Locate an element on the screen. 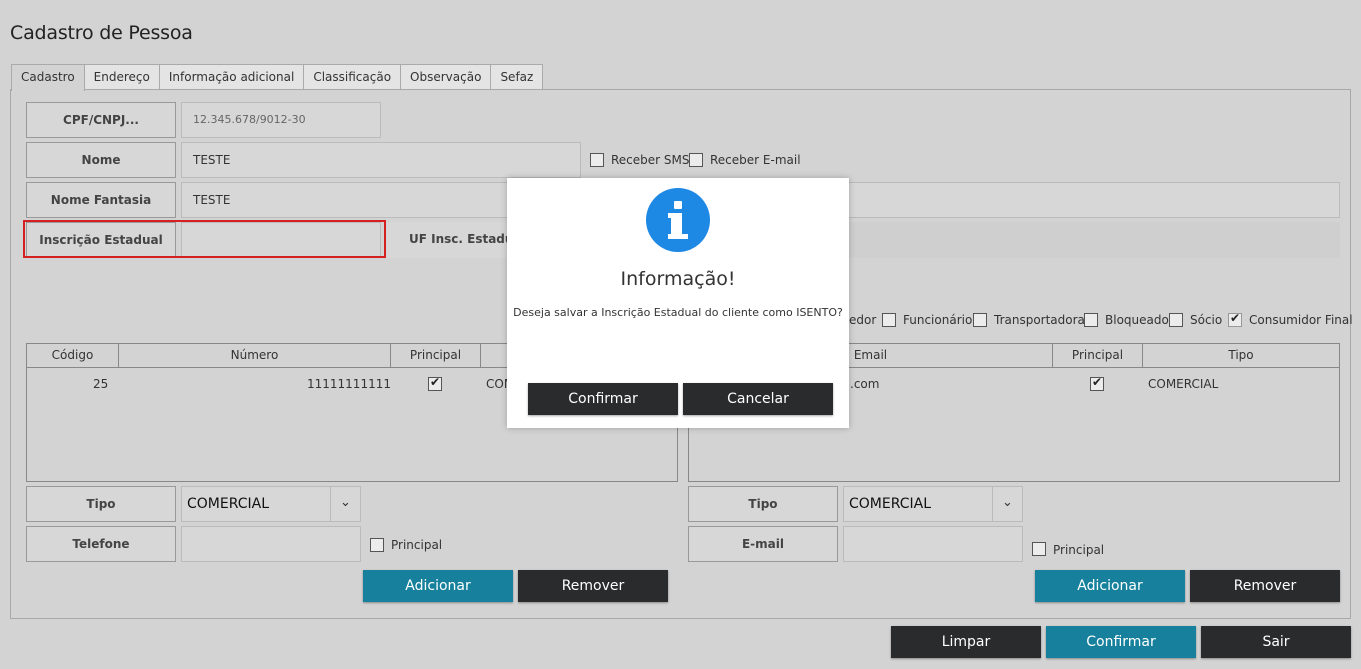  phone-row-codigo: 25 is located at coordinates (100, 384).